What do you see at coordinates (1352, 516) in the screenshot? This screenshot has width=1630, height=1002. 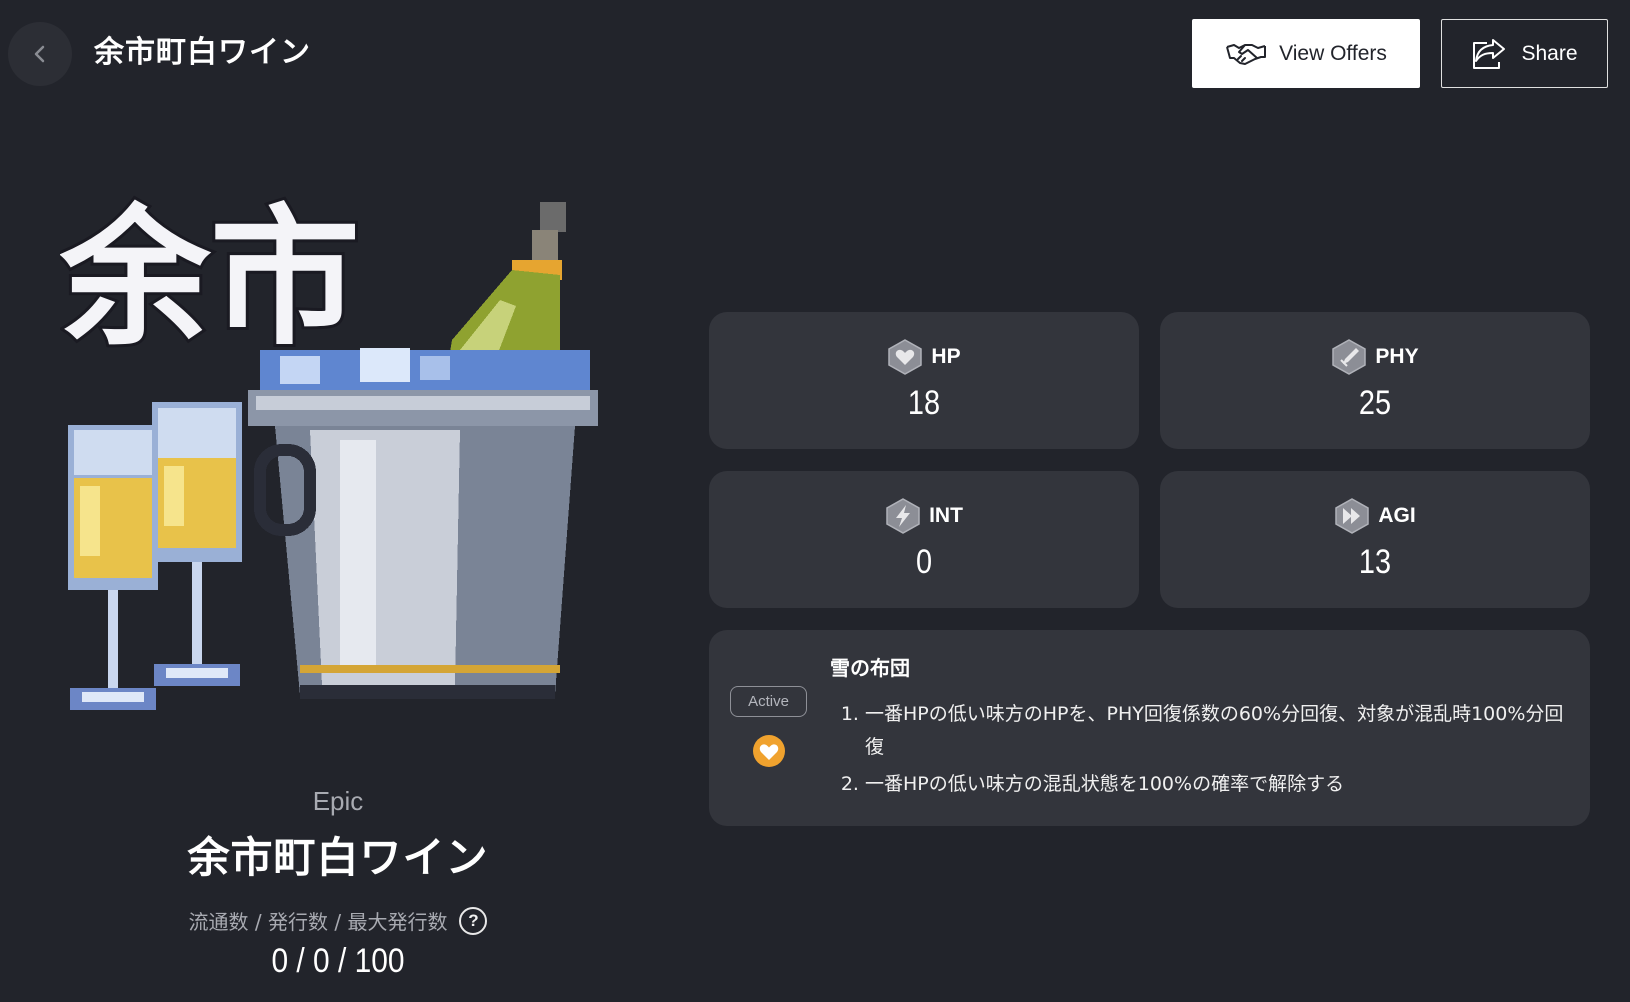 I see `fast-forward-gem-icon` at bounding box center [1352, 516].